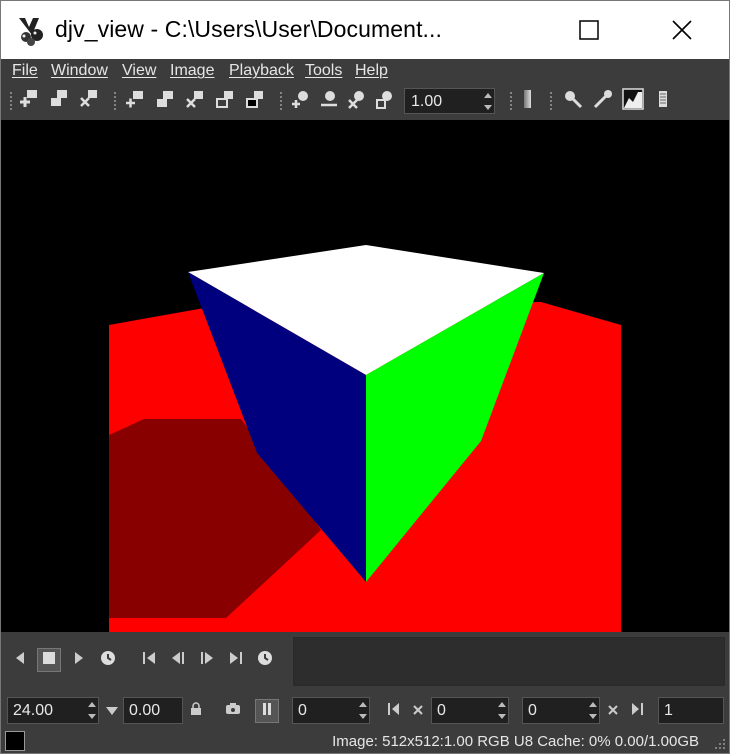 The width and height of the screenshot is (730, 754). I want to click on pause-icon, so click(267, 711).